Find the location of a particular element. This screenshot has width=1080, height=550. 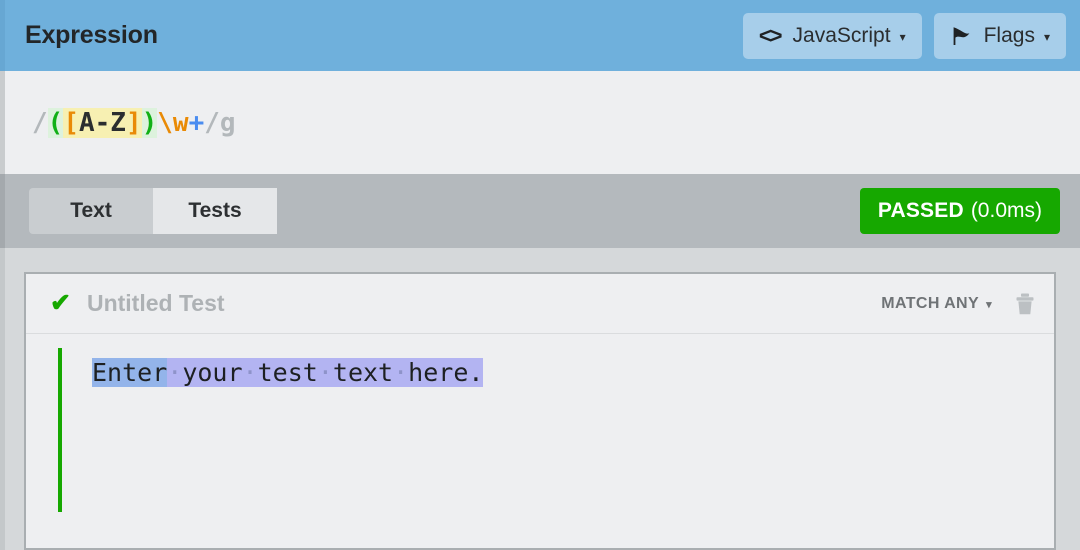

test-text-segment: here. is located at coordinates (446, 372).